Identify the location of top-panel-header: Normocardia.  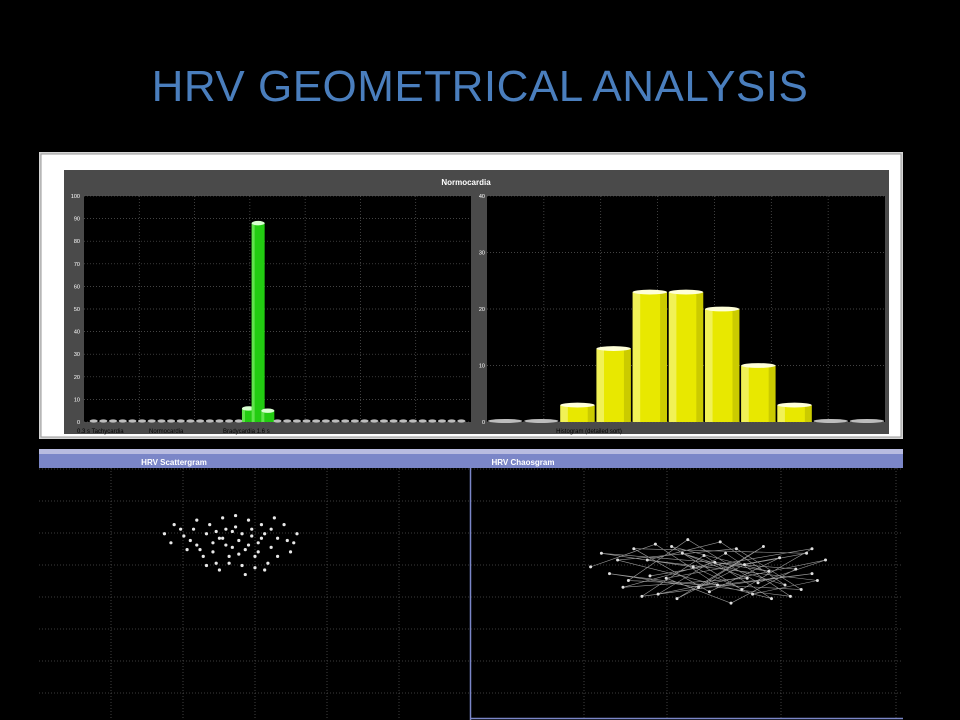
(466, 182).